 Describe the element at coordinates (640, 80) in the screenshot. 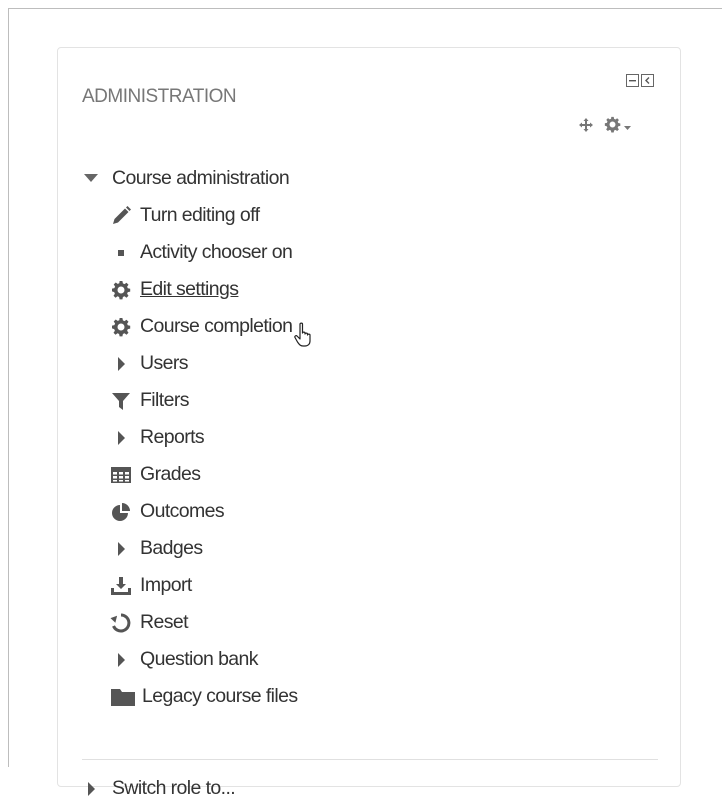

I see `block-controls` at that location.